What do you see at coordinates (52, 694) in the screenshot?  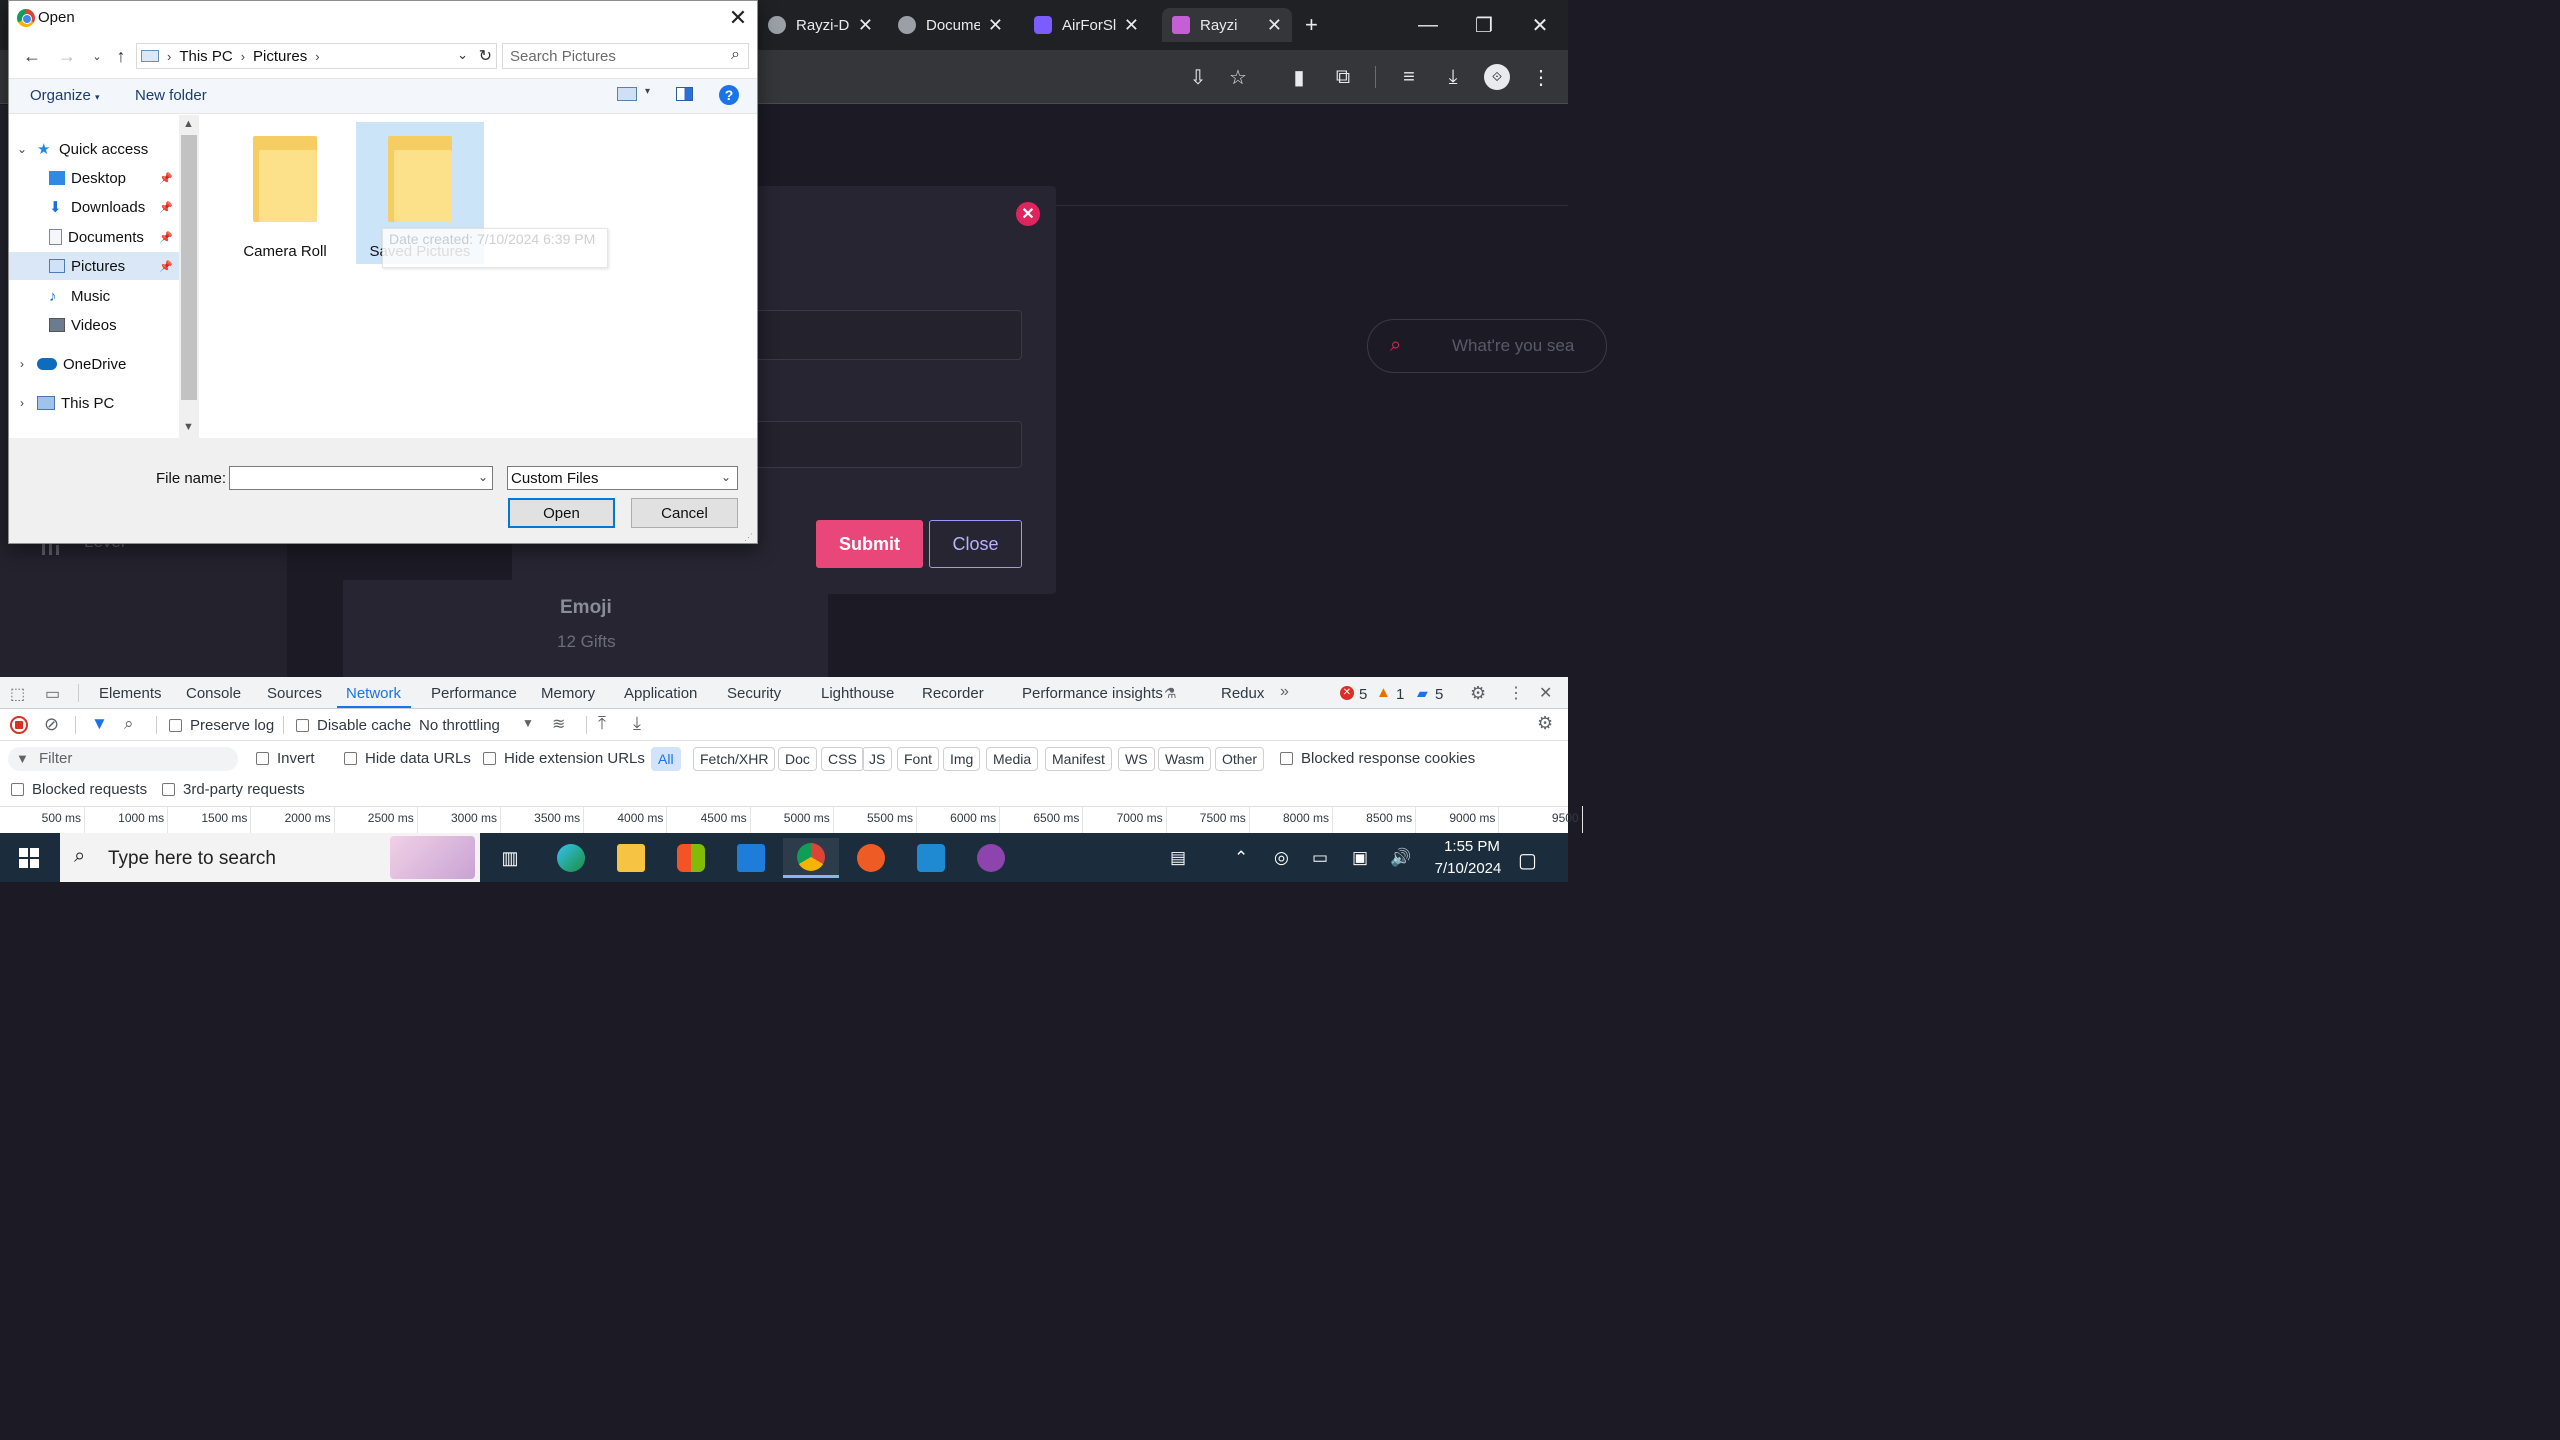 I see `device-toolbar-icon: ▭` at bounding box center [52, 694].